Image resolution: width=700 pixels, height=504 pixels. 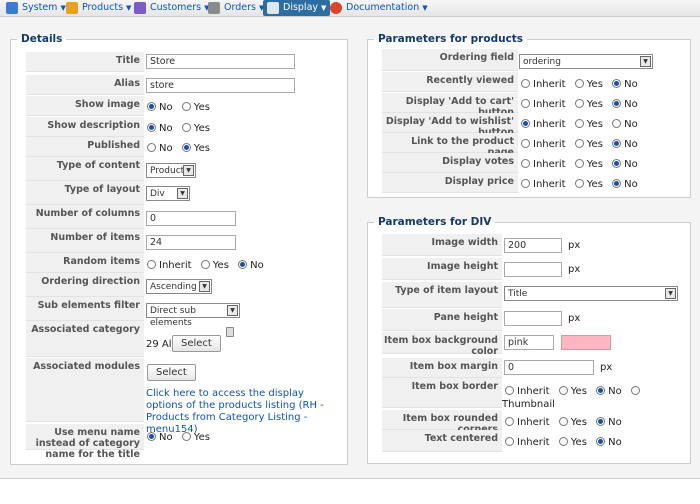 What do you see at coordinates (151, 264) in the screenshot?
I see `random-items-inherit-radio` at bounding box center [151, 264].